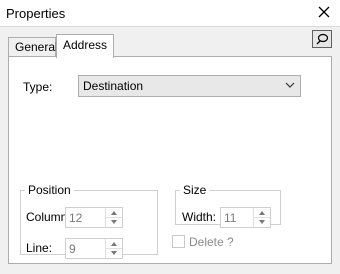 This screenshot has height=274, width=340. What do you see at coordinates (290, 85) in the screenshot?
I see `chevron-down-icon` at bounding box center [290, 85].